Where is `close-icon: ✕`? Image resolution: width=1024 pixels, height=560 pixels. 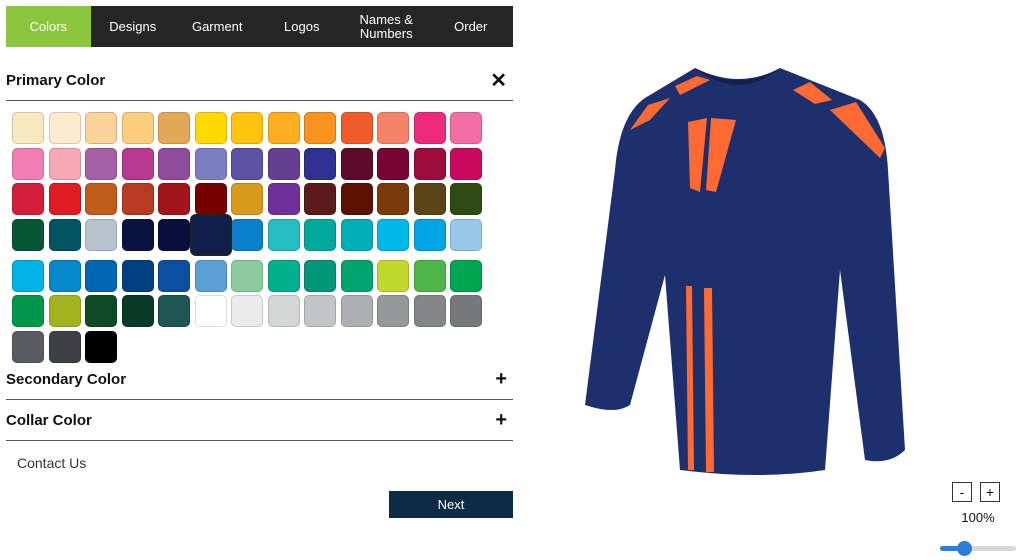 close-icon: ✕ is located at coordinates (498, 80).